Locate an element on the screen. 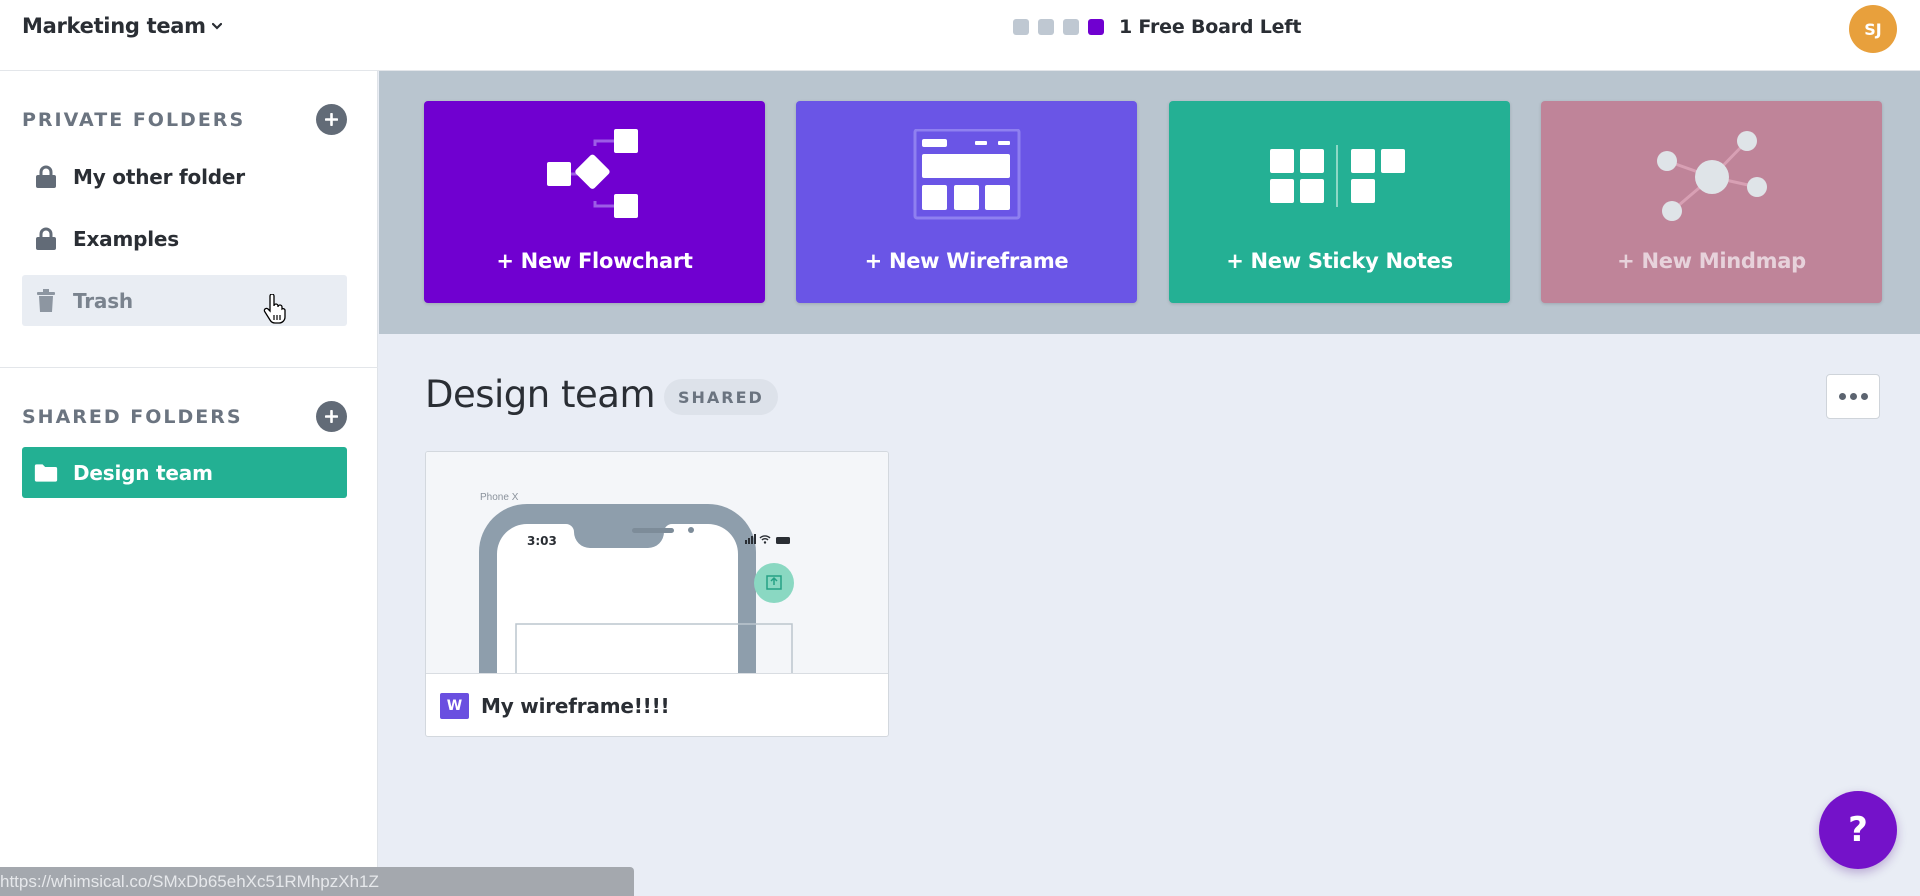 This screenshot has width=1920, height=896. shared-badge: SHARED is located at coordinates (721, 397).